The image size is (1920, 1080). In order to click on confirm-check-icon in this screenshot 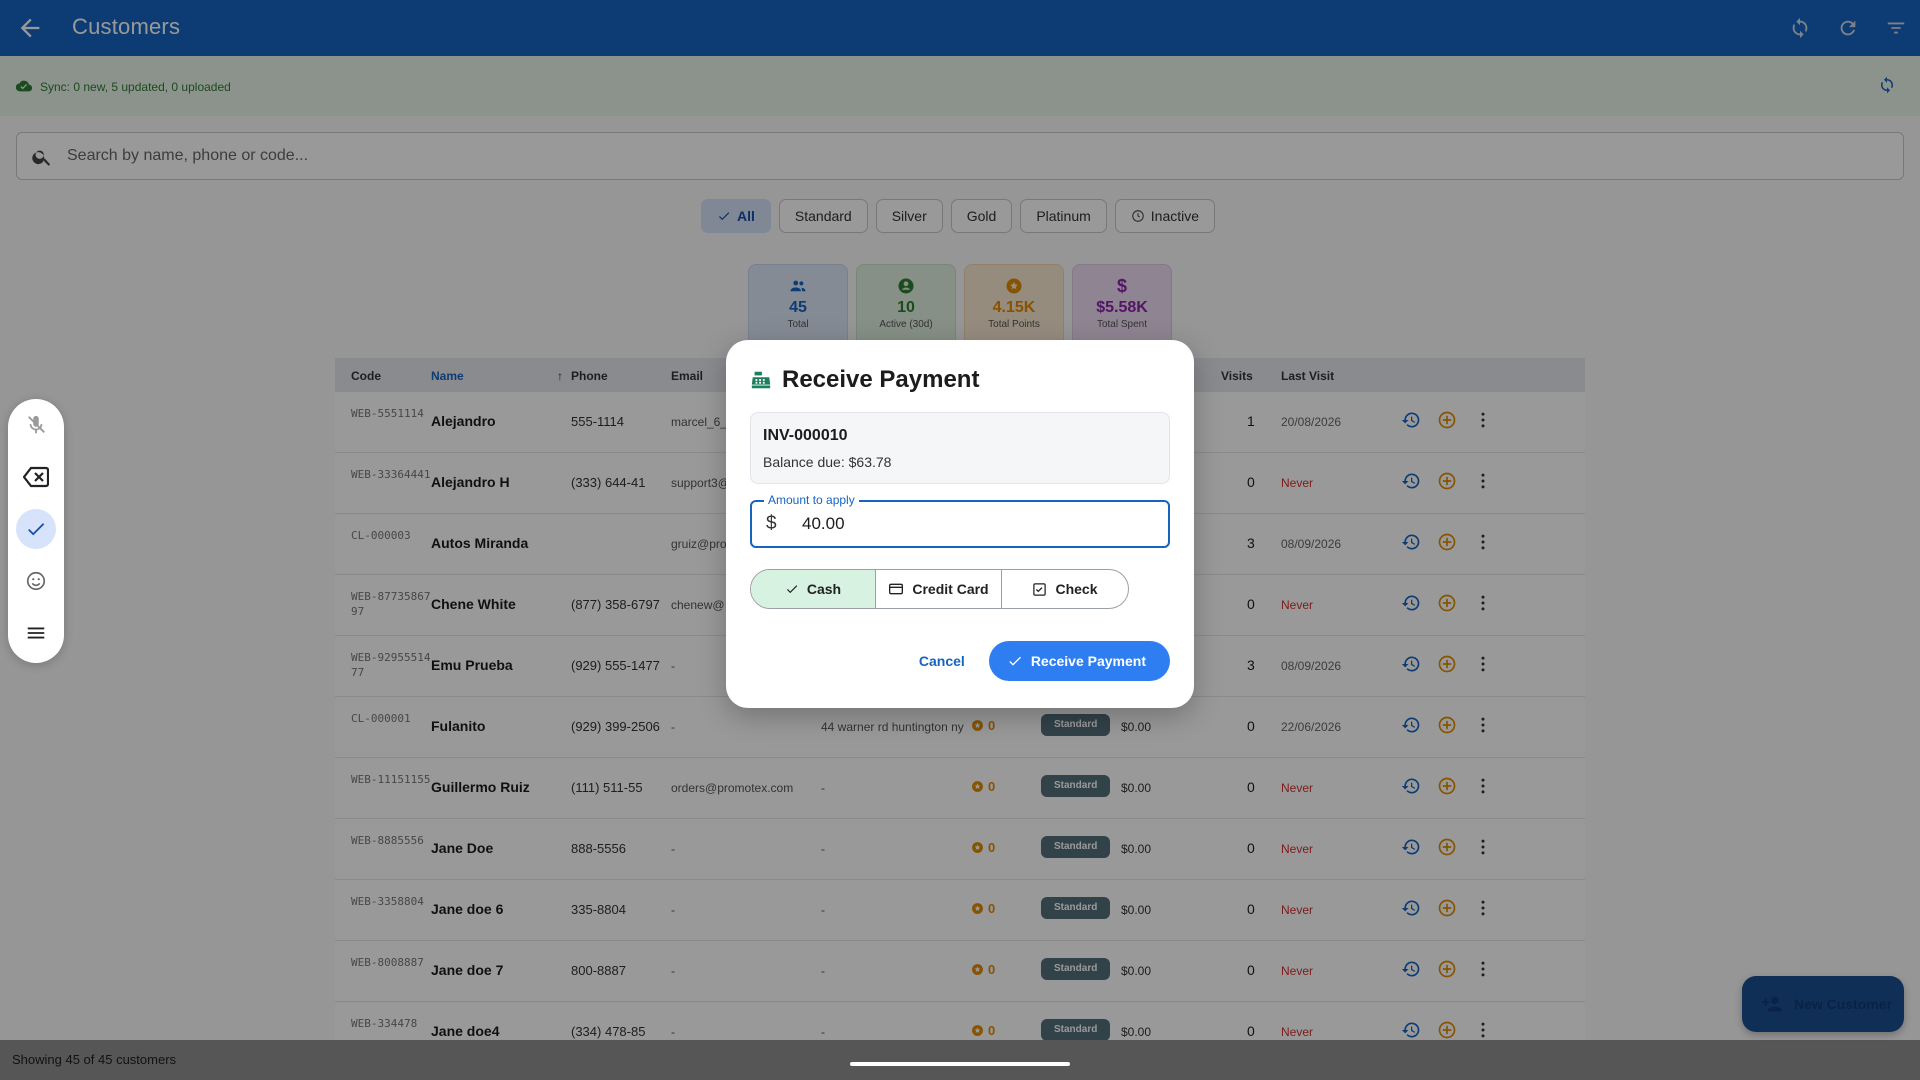, I will do `click(36, 529)`.